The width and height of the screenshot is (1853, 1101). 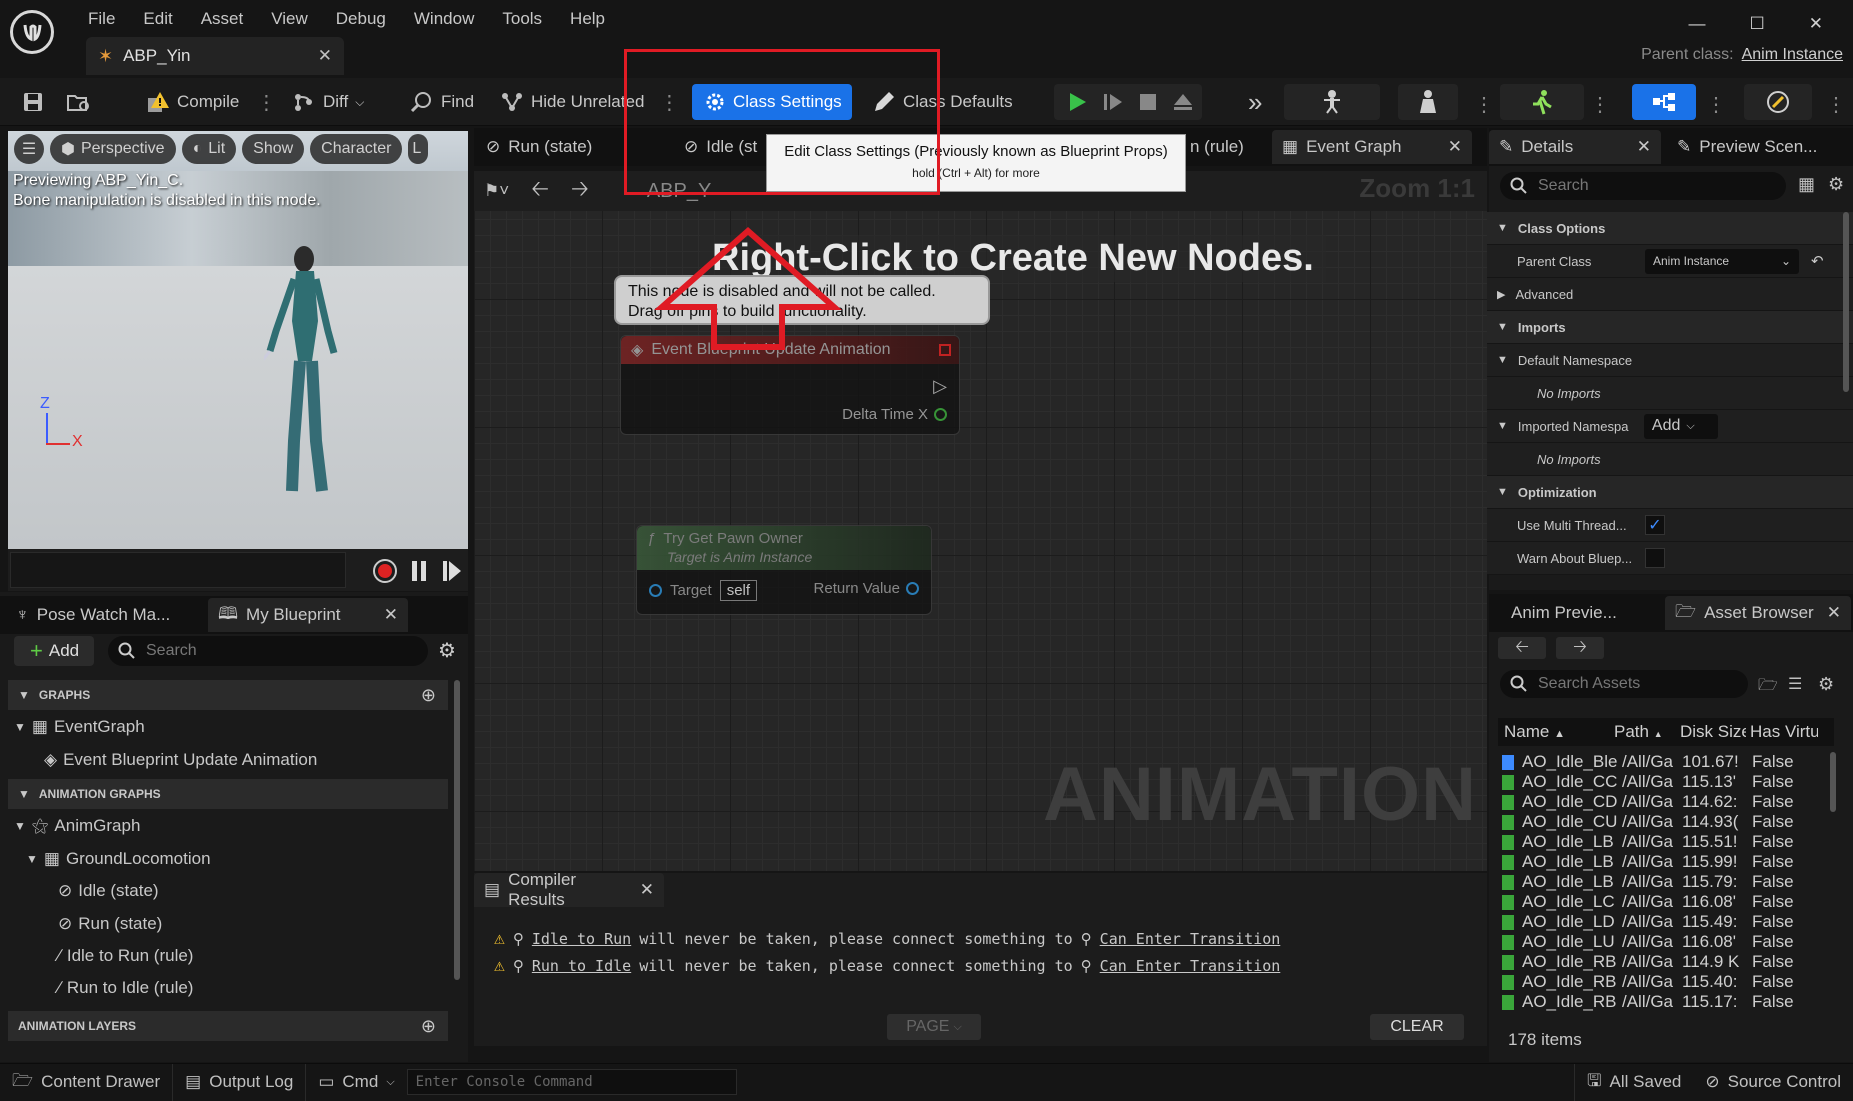 What do you see at coordinates (581, 966) in the screenshot?
I see `message-link: Run to Idle` at bounding box center [581, 966].